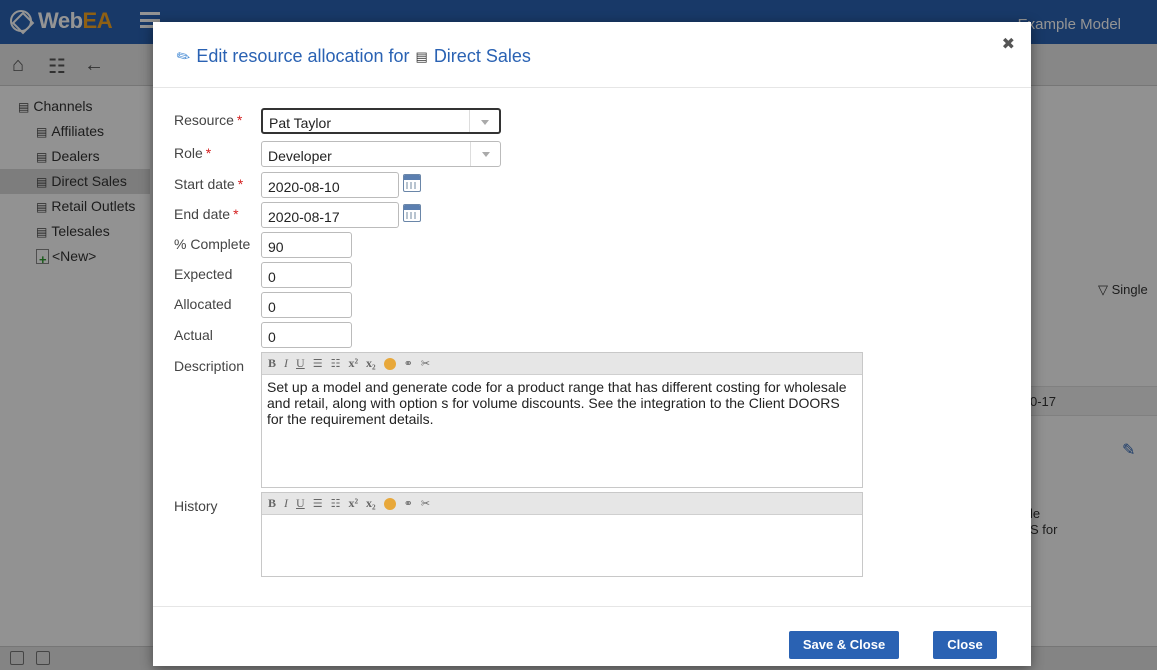  I want to click on description-label: Description, so click(209, 366).